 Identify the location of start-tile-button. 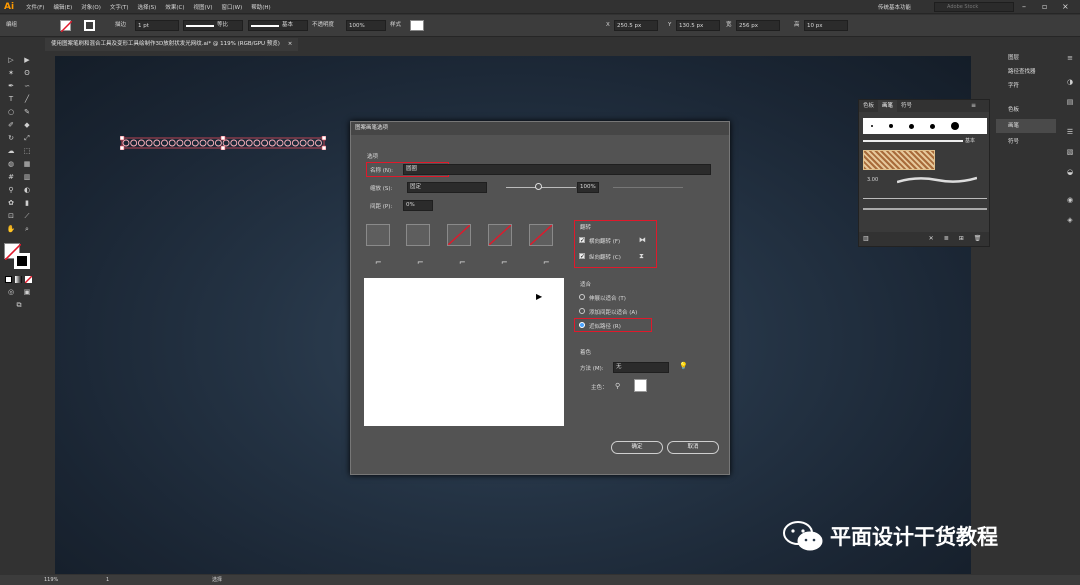
(500, 235).